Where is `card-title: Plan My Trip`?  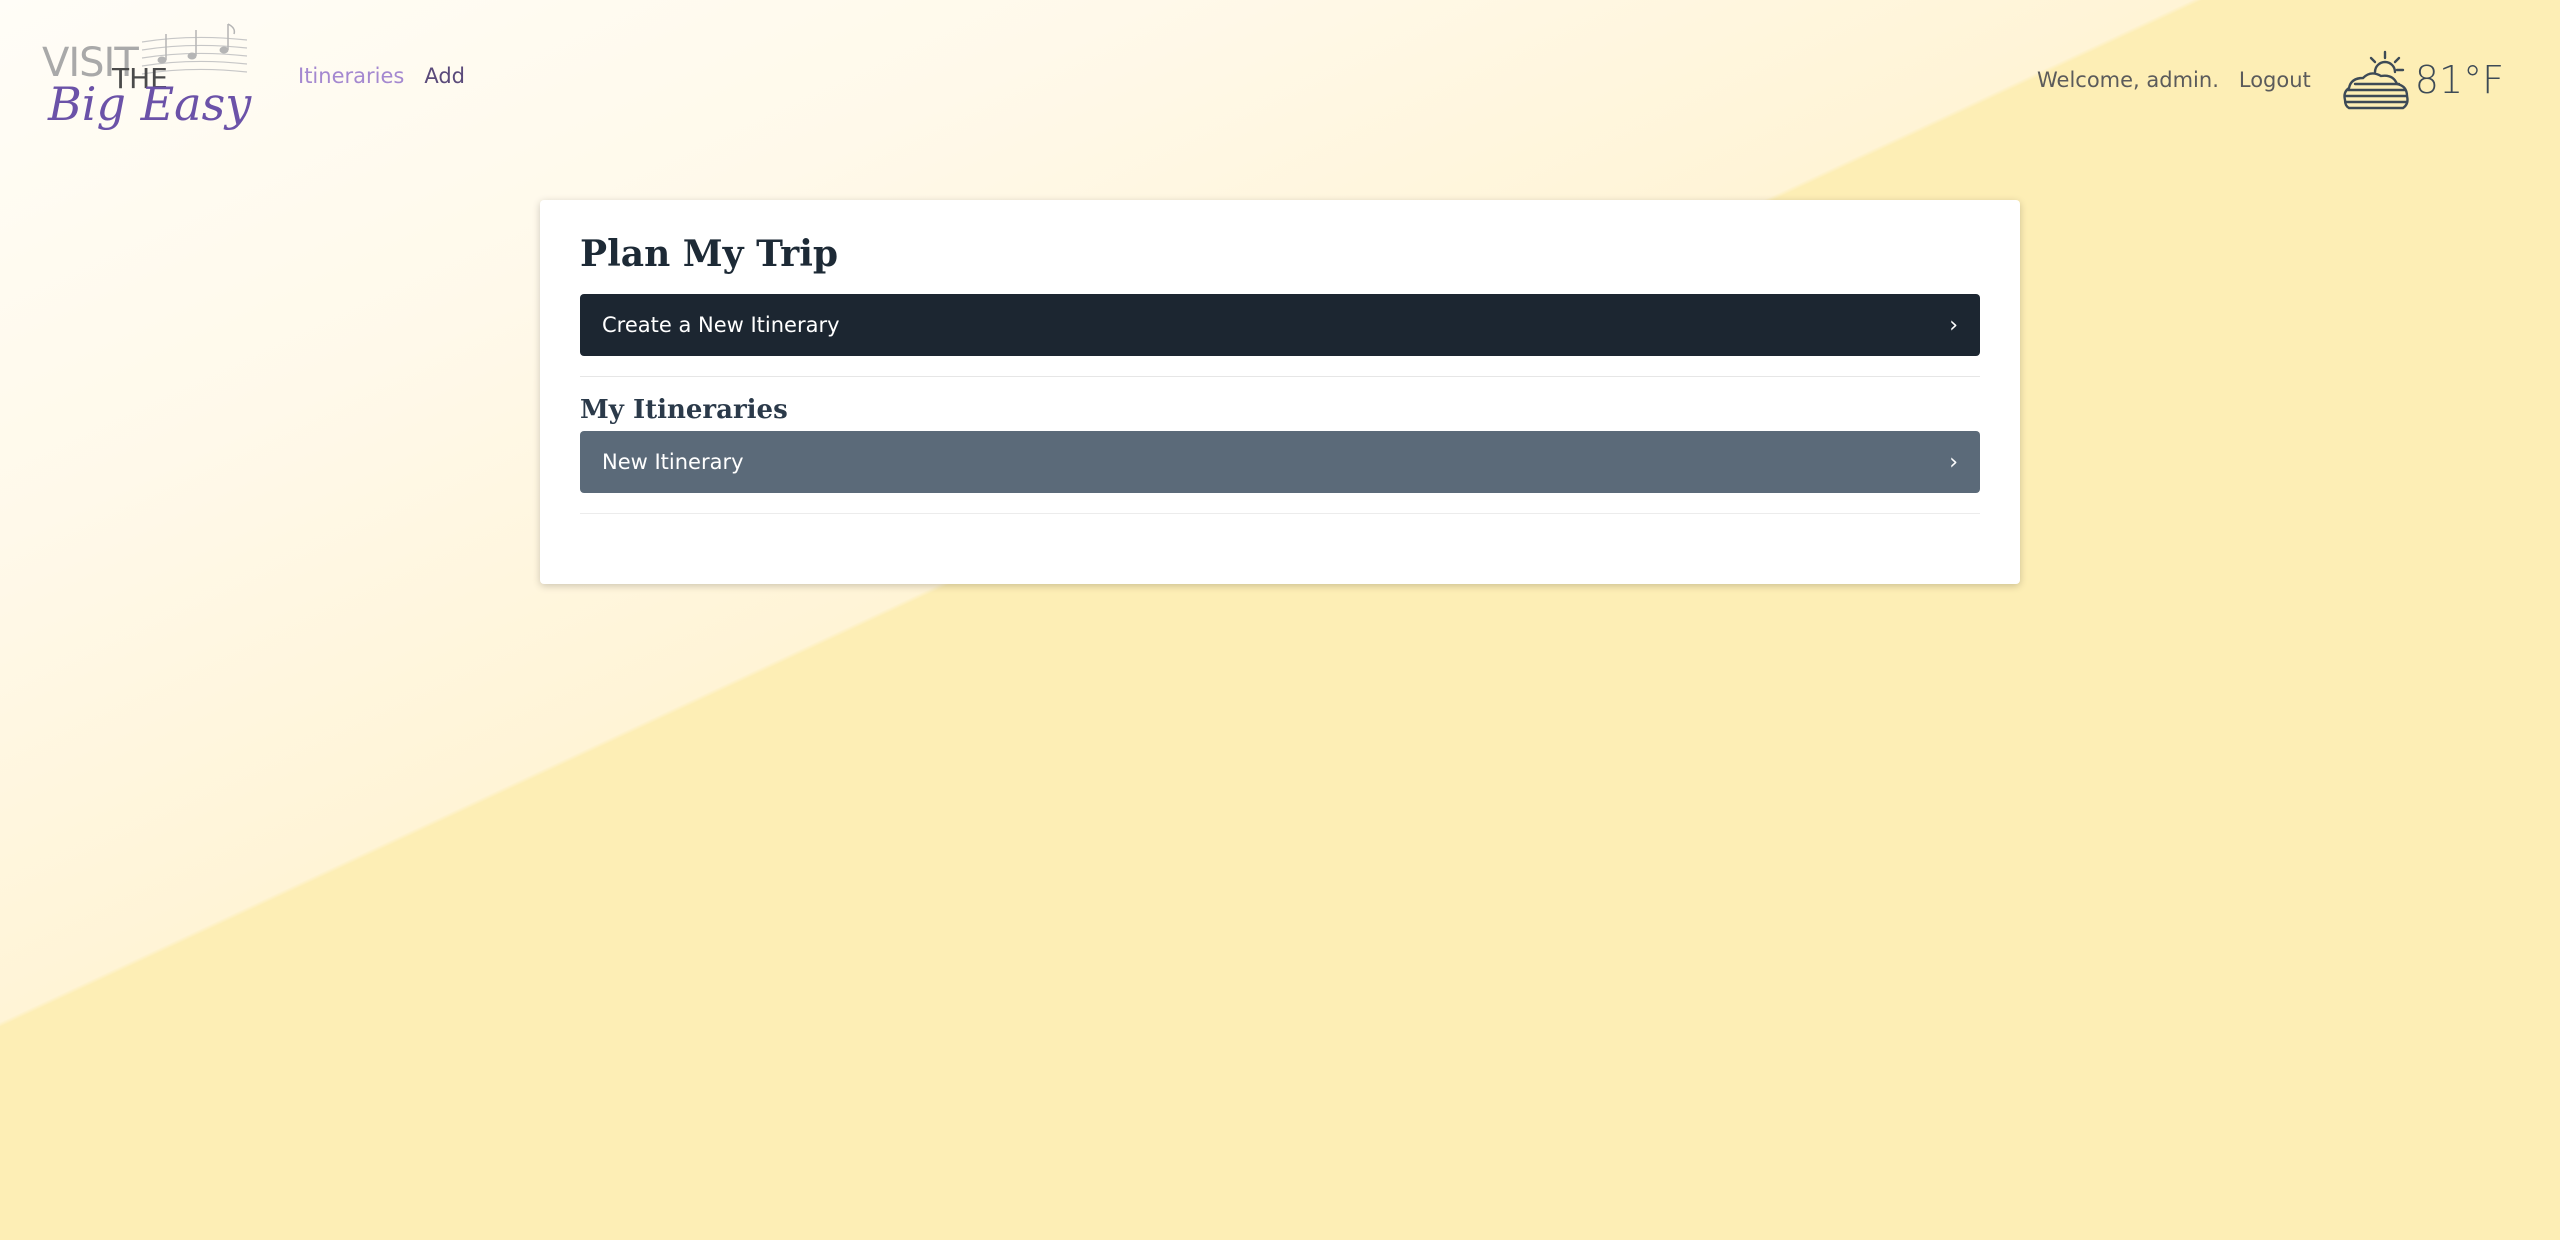
card-title: Plan My Trip is located at coordinates (709, 254).